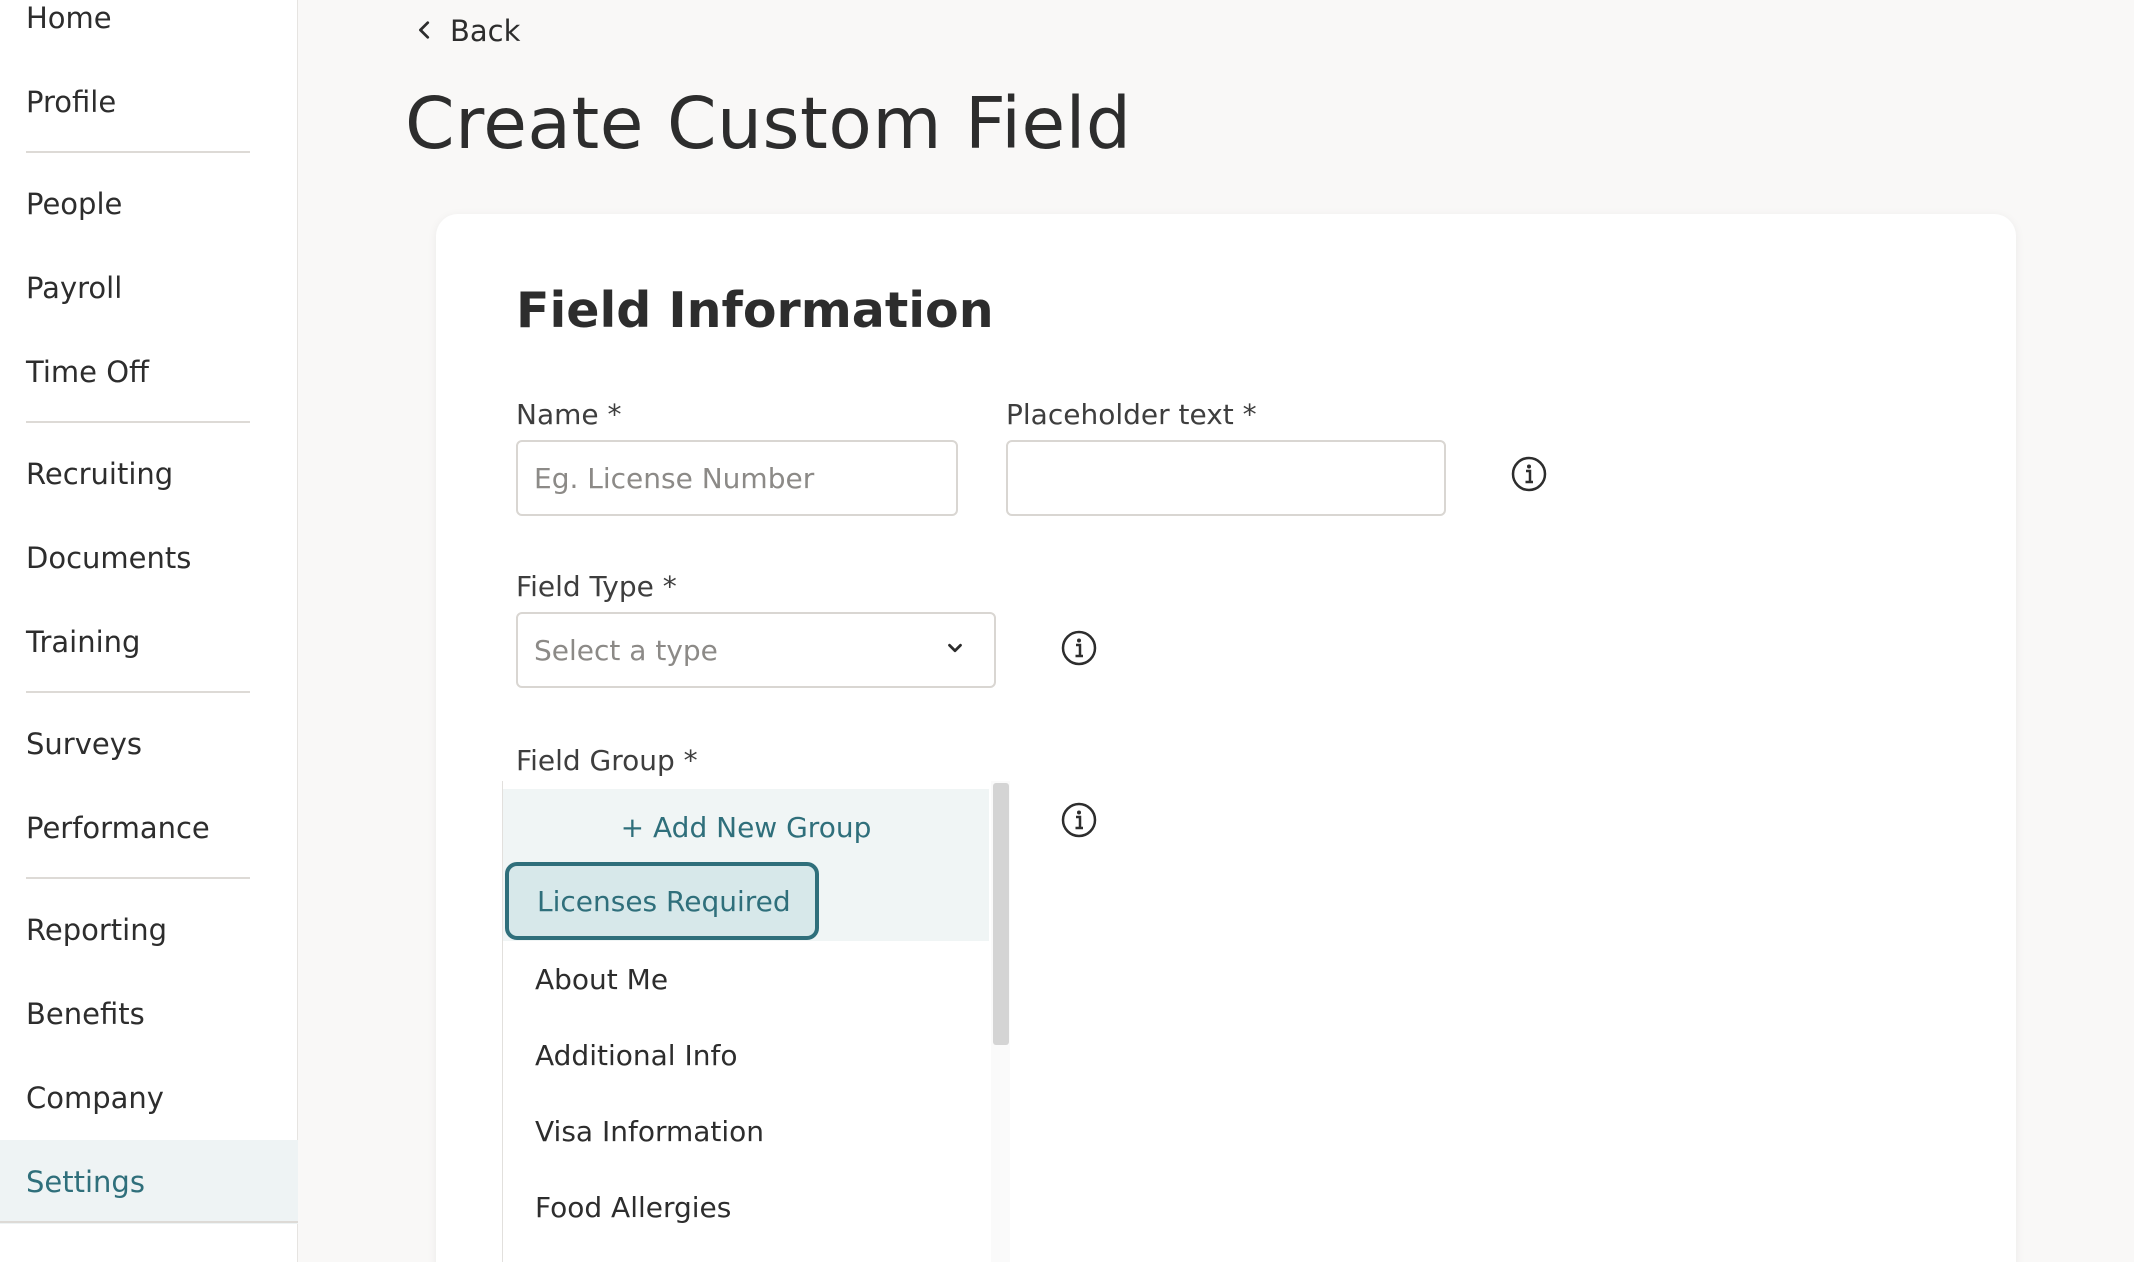 The height and width of the screenshot is (1262, 2134). Describe the element at coordinates (746, 1055) in the screenshot. I see `dropdown-option: Additional Info` at that location.